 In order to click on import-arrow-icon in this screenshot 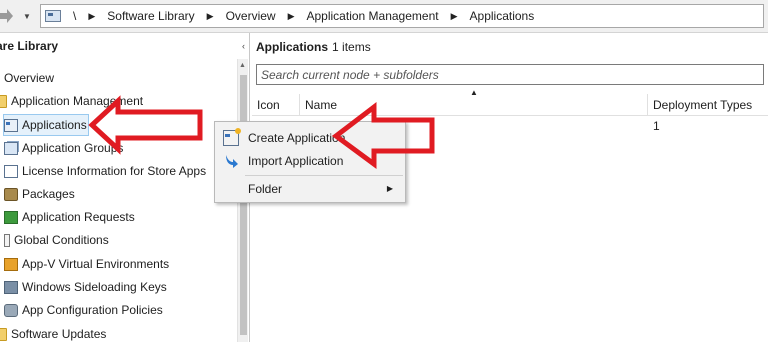, I will do `click(231, 161)`.